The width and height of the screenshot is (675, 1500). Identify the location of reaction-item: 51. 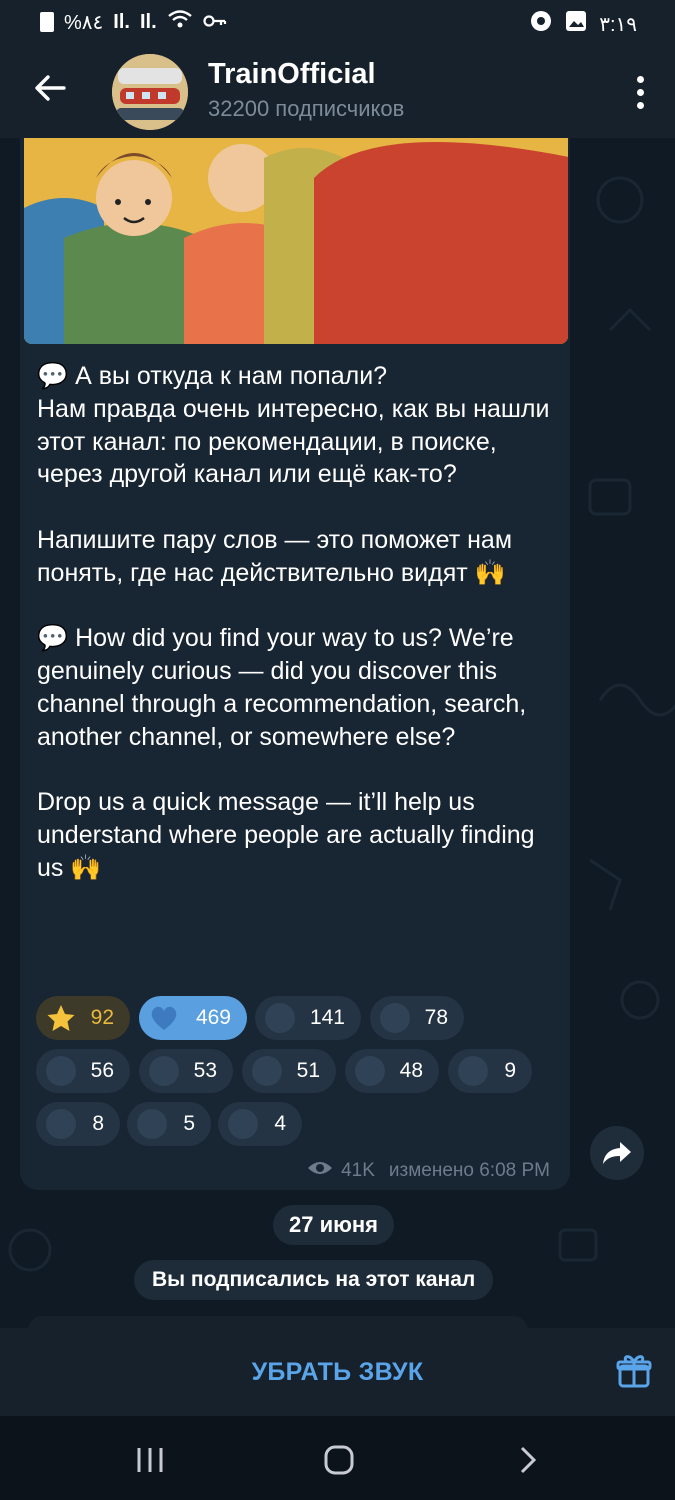
(289, 1071).